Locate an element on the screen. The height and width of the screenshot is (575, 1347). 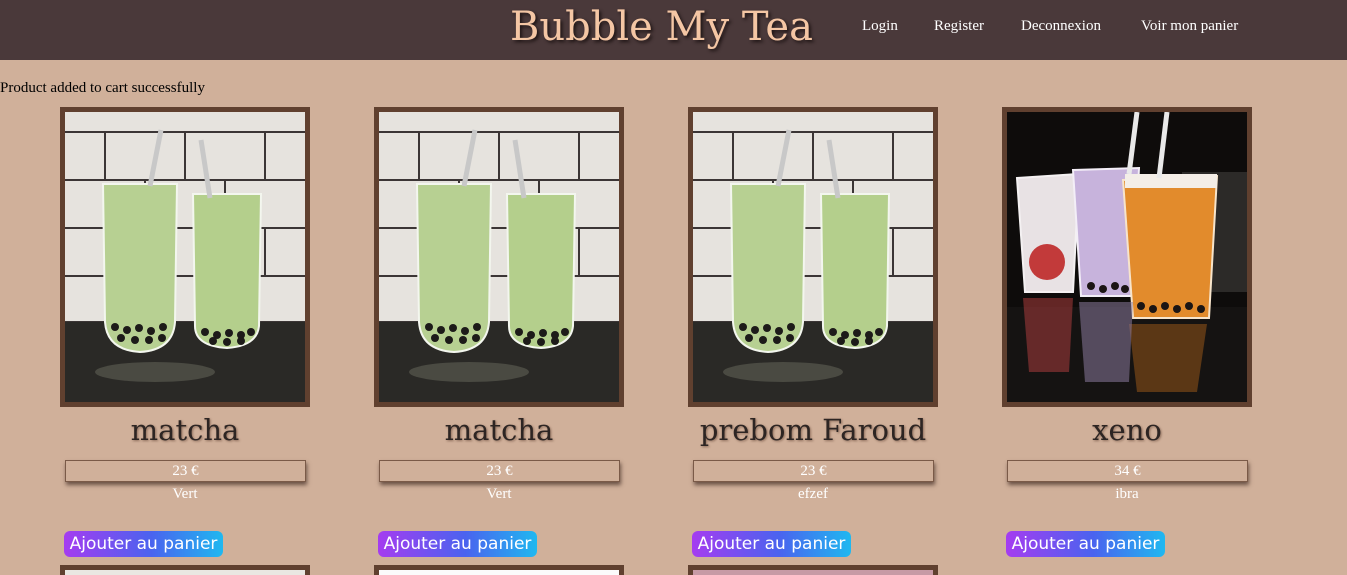
product-description: ibra is located at coordinates (1127, 494).